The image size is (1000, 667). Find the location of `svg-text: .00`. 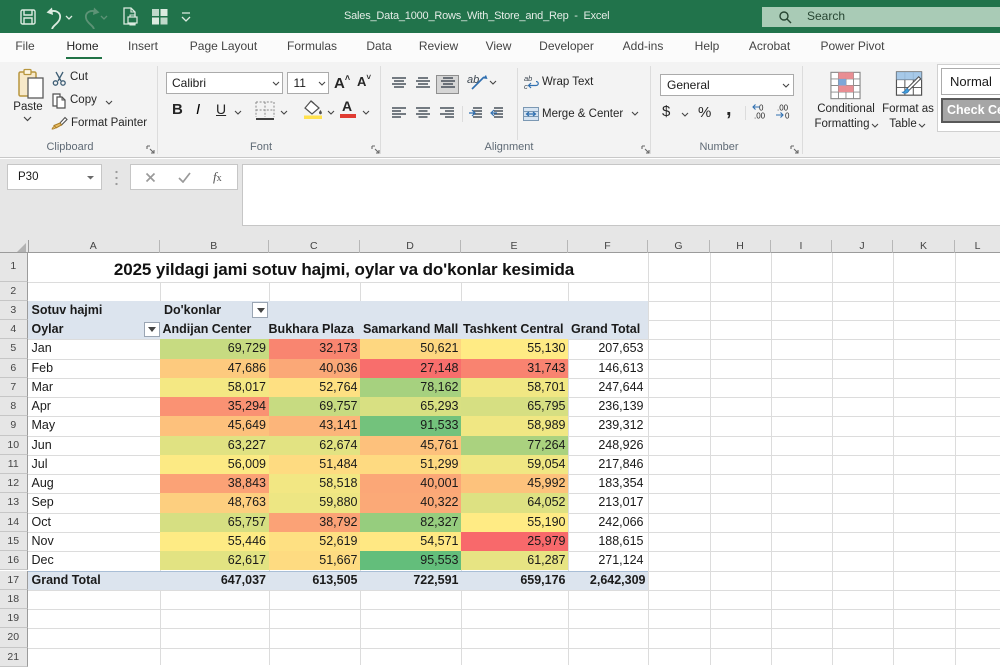

svg-text: .00 is located at coordinates (760, 116).